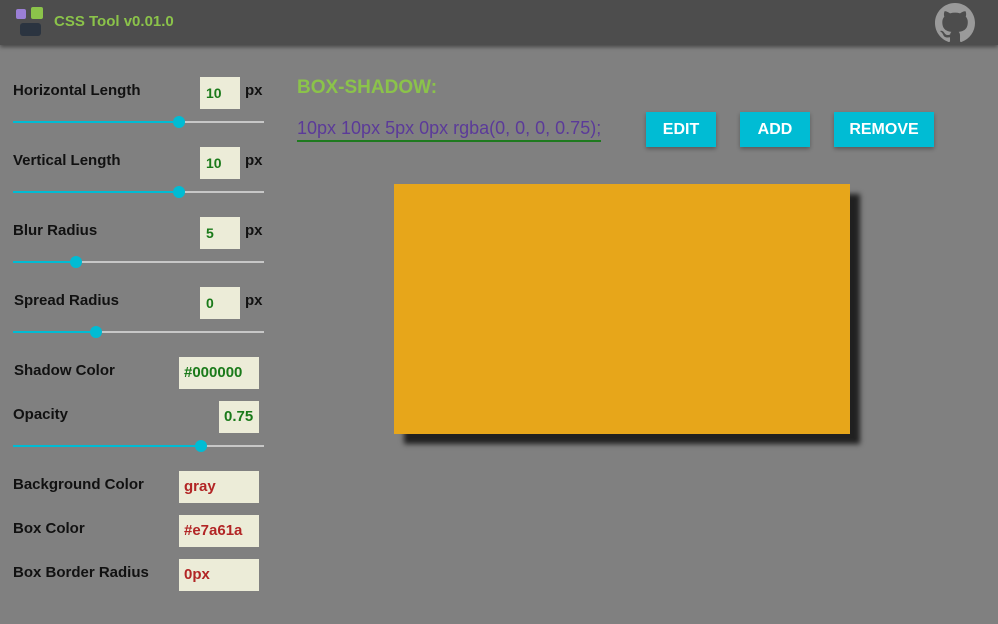 The width and height of the screenshot is (998, 624). I want to click on spread-radius-slider, so click(138, 332).